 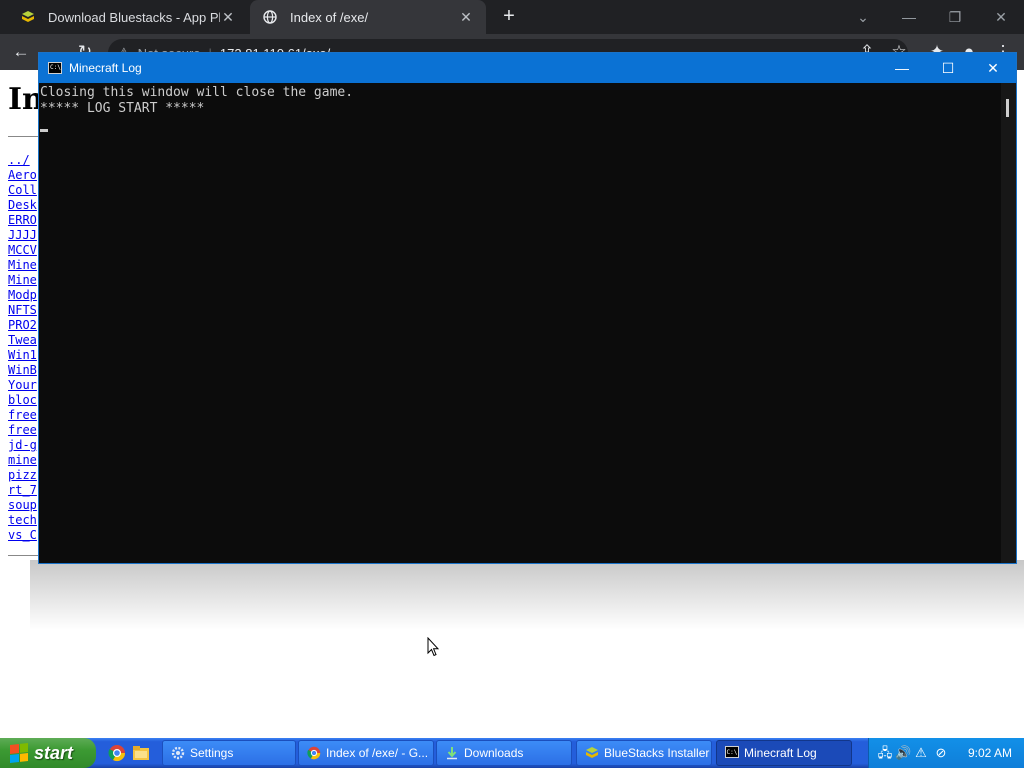 I want to click on console-line: ***** LOG START *****, so click(x=122, y=108).